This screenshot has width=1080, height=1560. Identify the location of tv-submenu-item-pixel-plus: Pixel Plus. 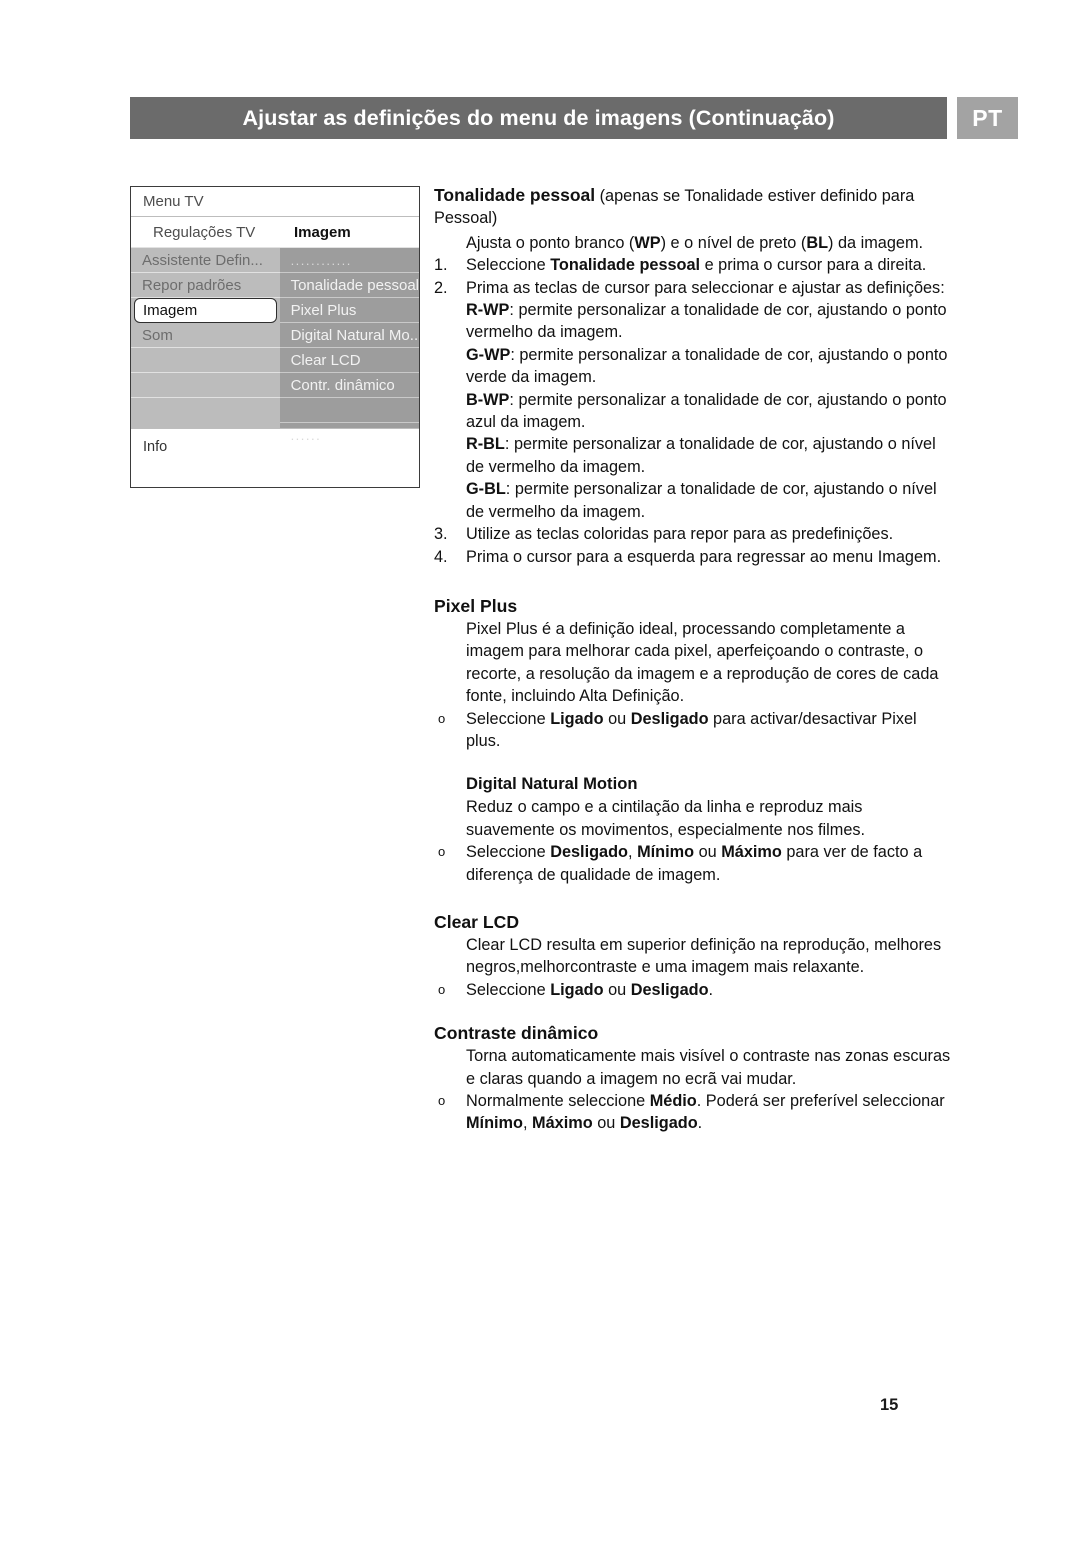
(349, 310).